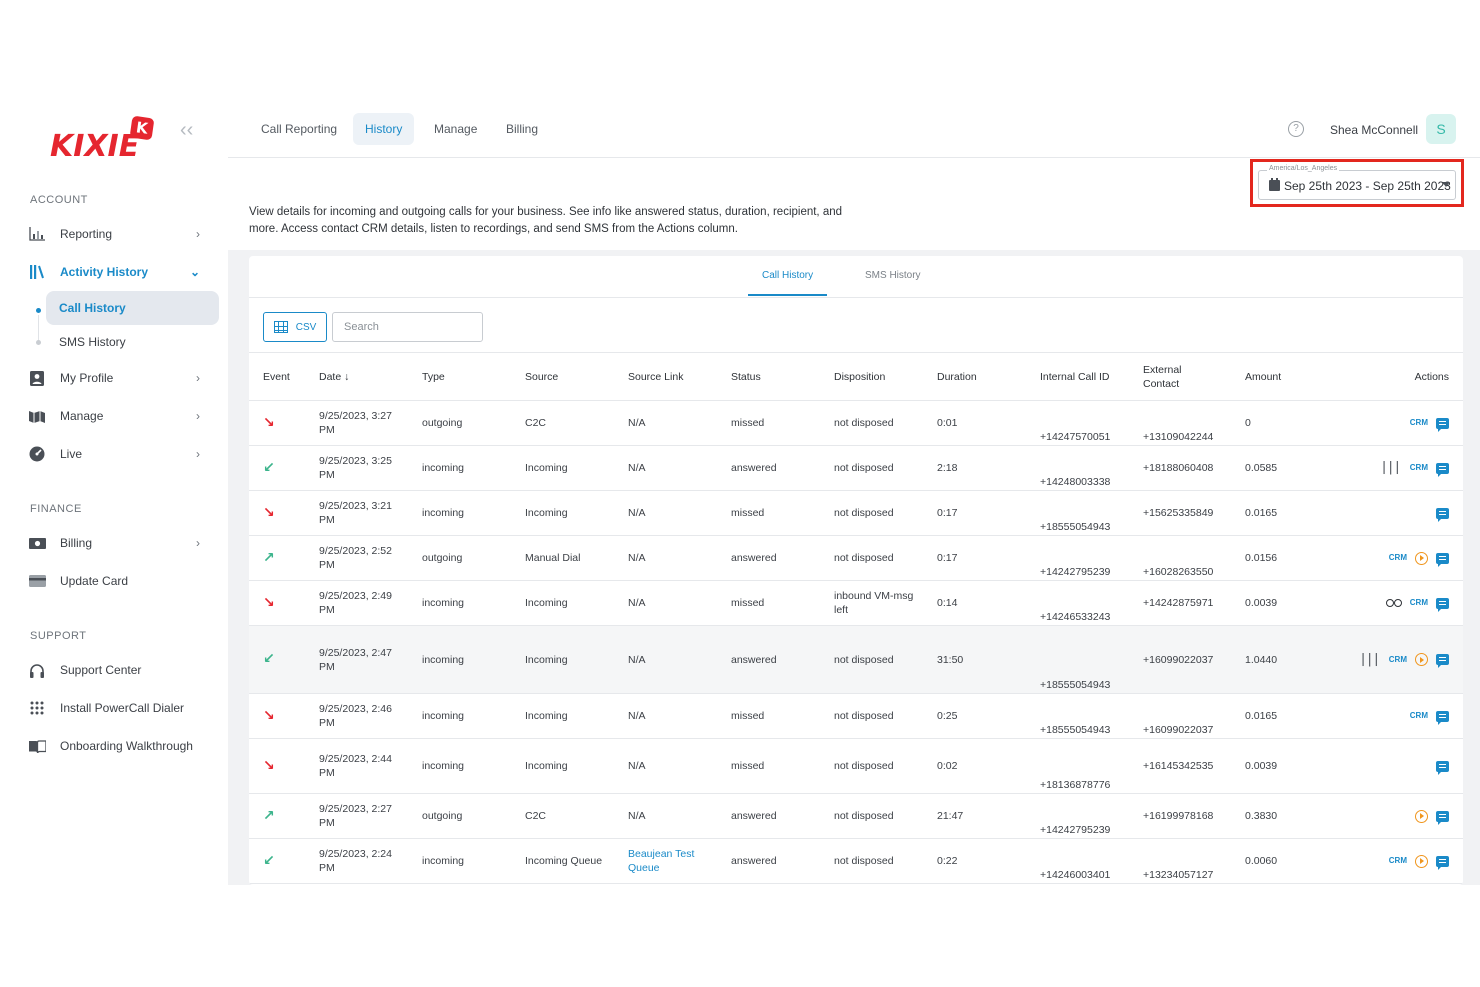  I want to click on sidebar-item-activity-history: Activity History ⌄, so click(118, 272).